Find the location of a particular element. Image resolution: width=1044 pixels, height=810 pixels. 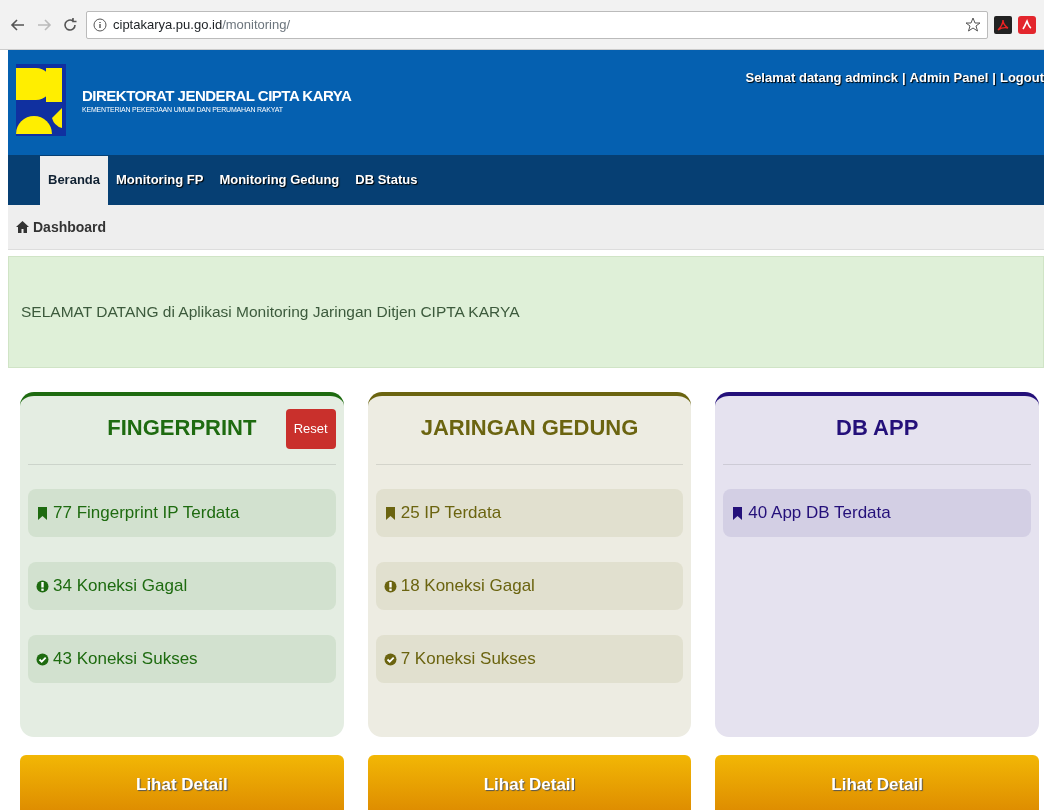

breadcrumb-link: Dashboard is located at coordinates (70, 227).